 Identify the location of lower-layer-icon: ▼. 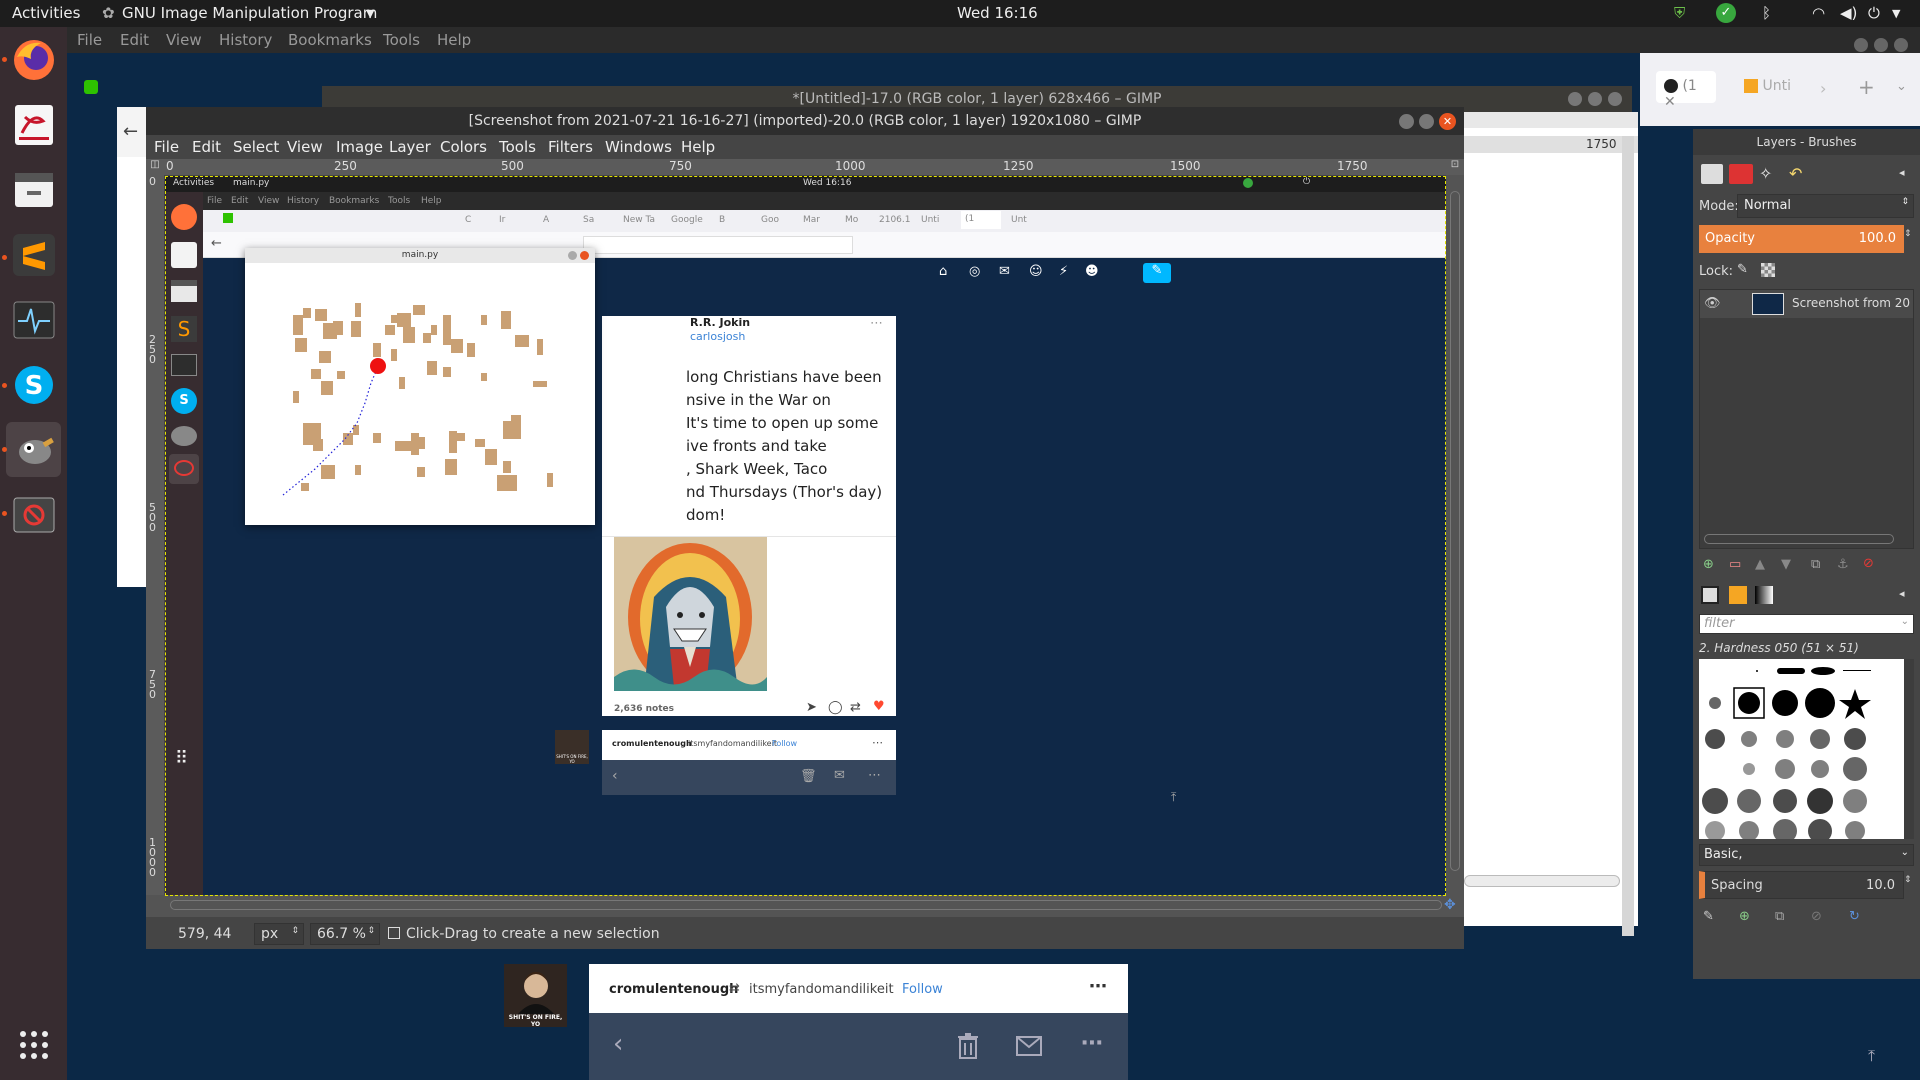
(1786, 564).